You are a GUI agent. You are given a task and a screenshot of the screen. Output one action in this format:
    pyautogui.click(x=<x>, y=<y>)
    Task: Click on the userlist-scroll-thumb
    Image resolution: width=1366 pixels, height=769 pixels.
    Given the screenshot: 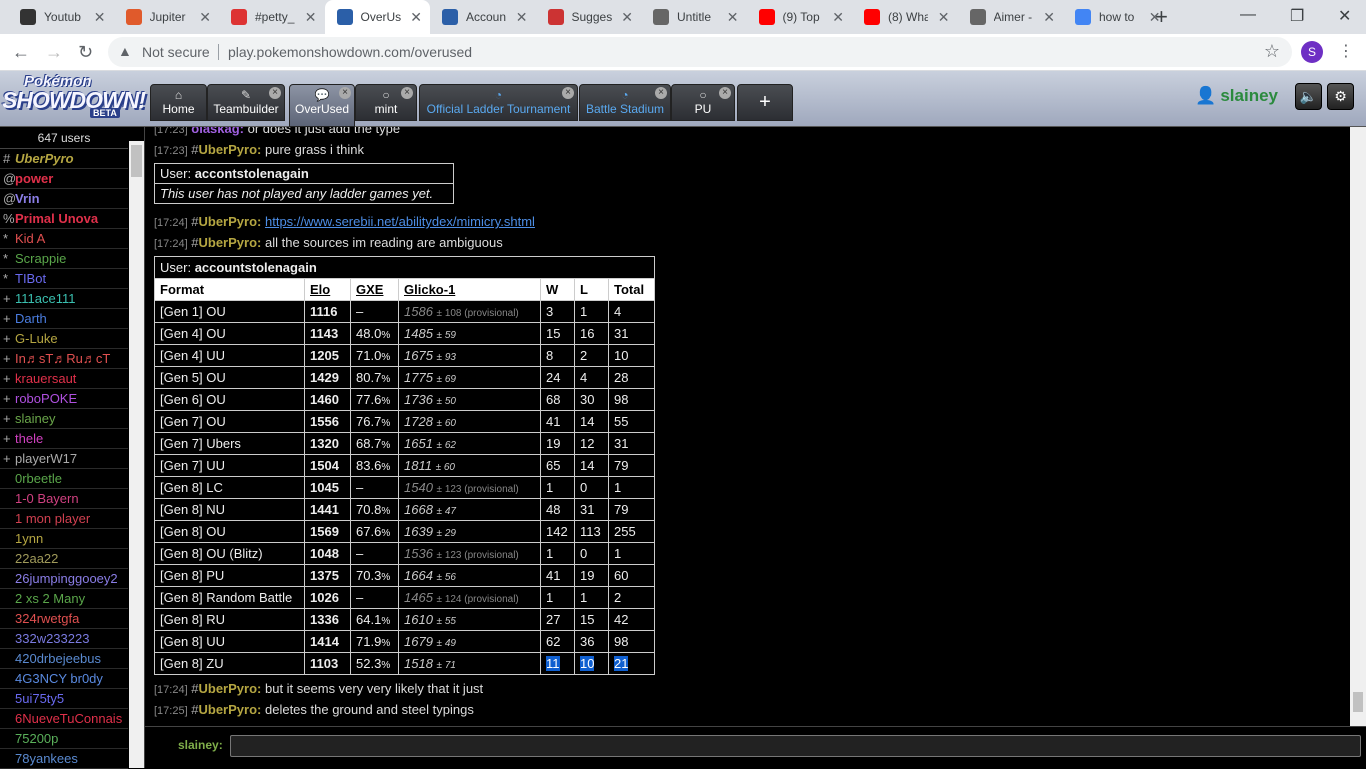 What is the action you would take?
    pyautogui.click(x=136, y=161)
    